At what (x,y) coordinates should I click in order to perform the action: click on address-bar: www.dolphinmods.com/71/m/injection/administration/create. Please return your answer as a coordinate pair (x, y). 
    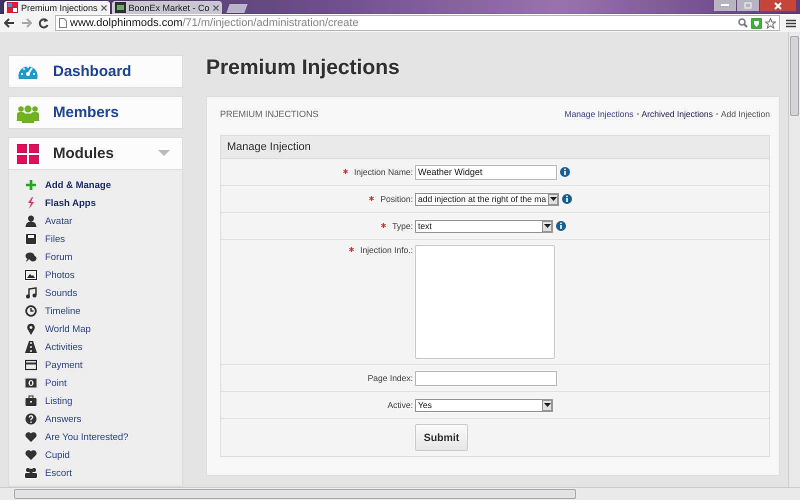
    Looking at the image, I should click on (417, 23).